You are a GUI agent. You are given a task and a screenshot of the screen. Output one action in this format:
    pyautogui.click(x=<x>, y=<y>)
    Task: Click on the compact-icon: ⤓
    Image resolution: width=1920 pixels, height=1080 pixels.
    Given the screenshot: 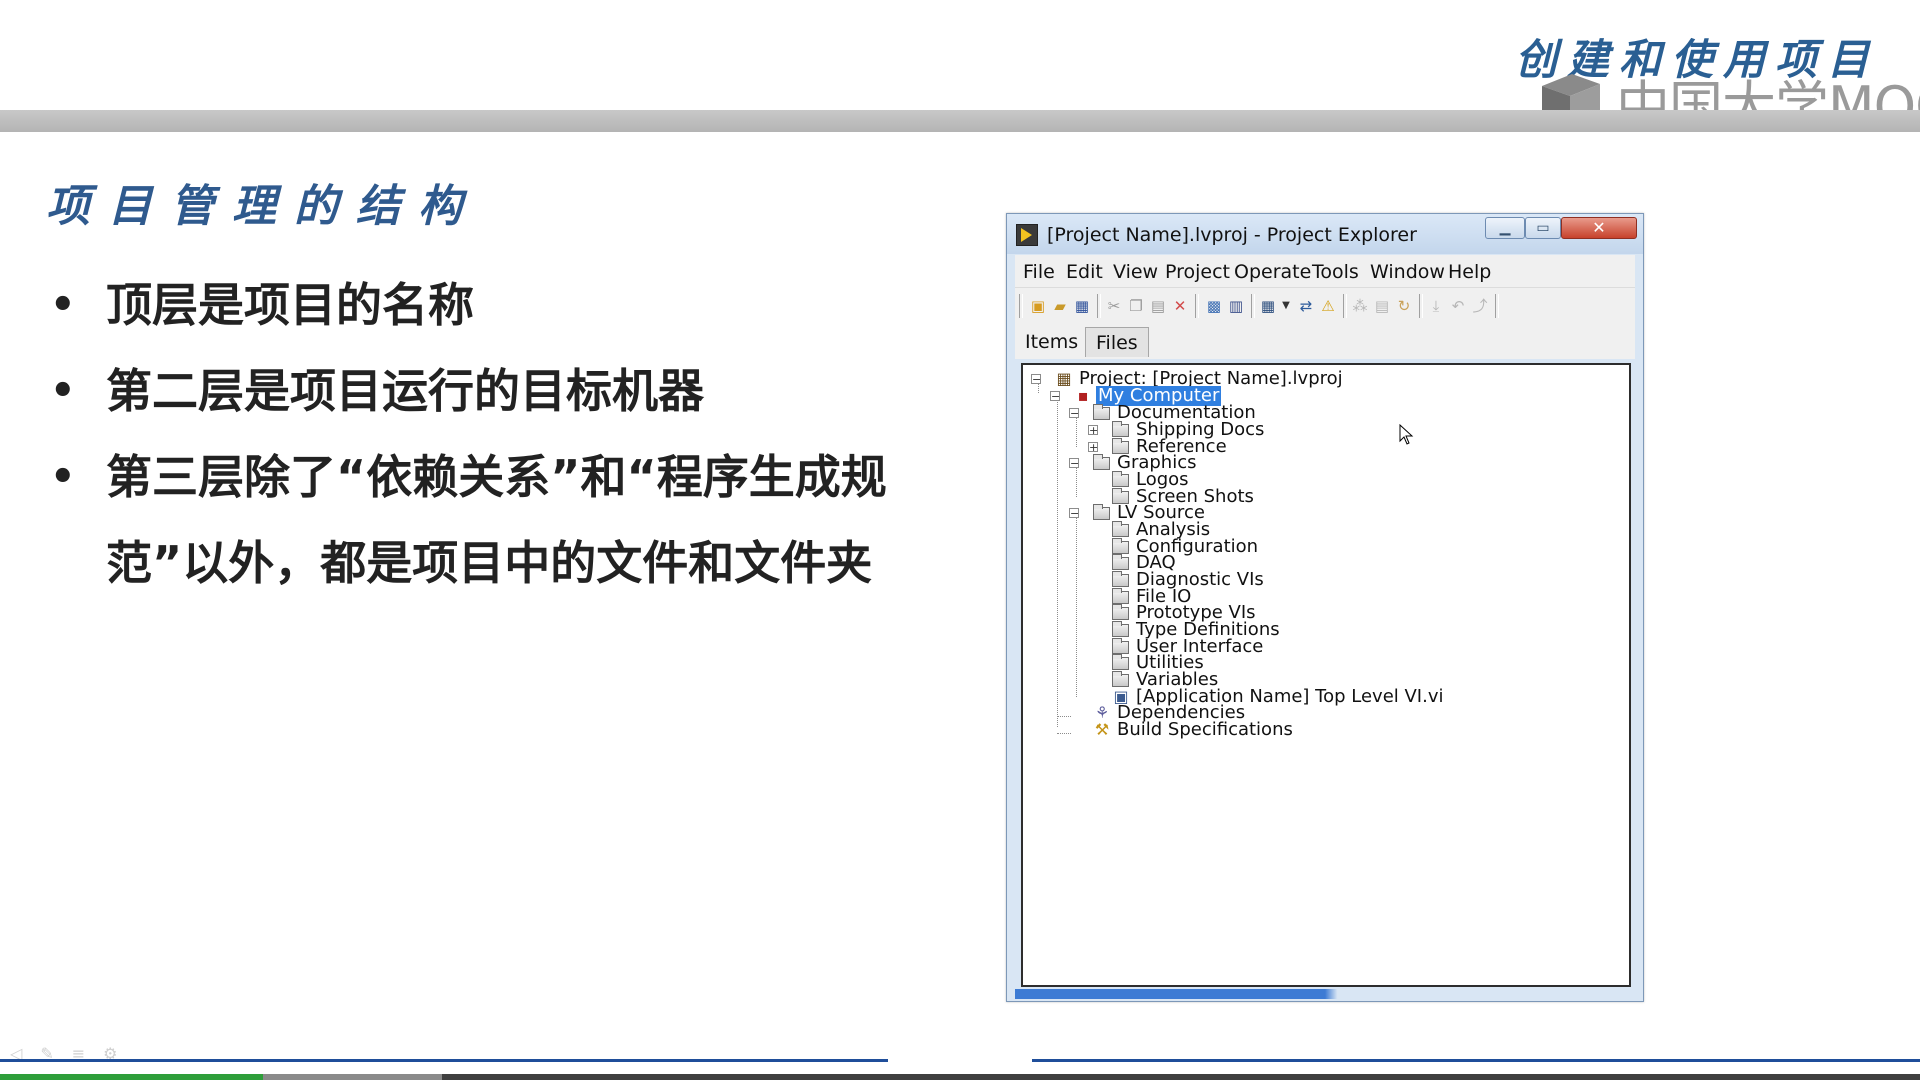 What is the action you would take?
    pyautogui.click(x=1436, y=306)
    